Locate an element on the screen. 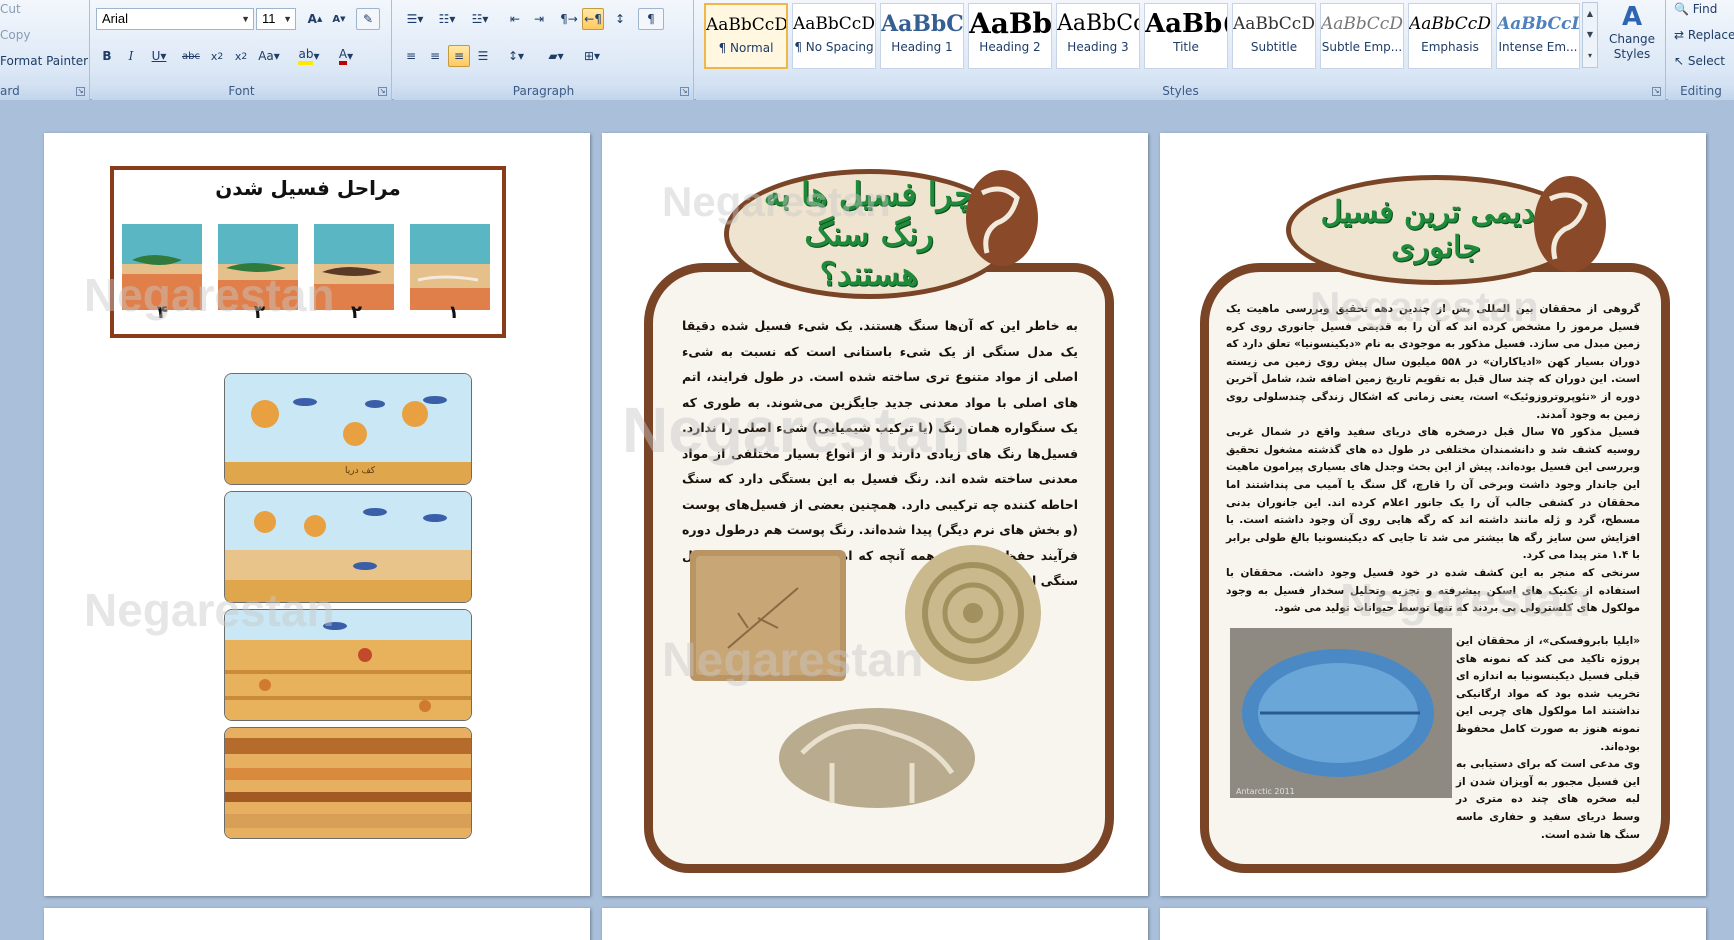  bold-icon: B is located at coordinates (107, 56).